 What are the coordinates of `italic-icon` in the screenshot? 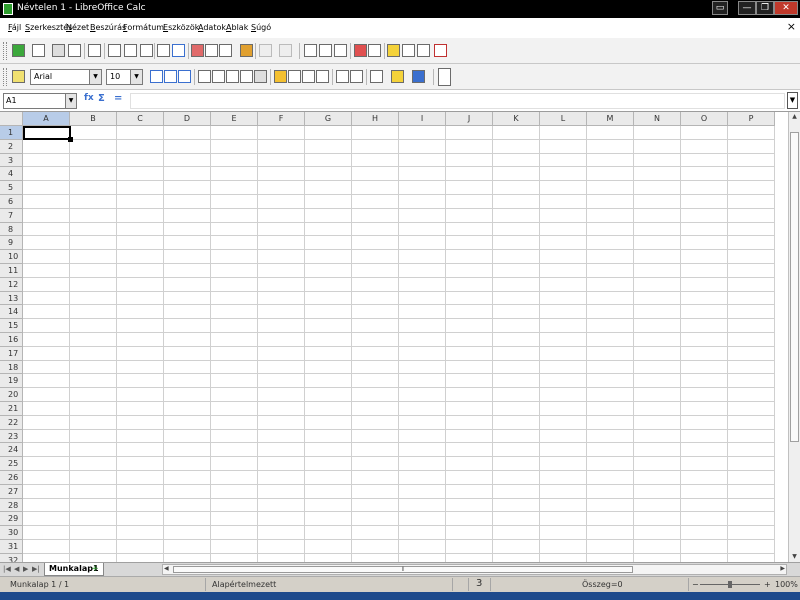 It's located at (170, 76).